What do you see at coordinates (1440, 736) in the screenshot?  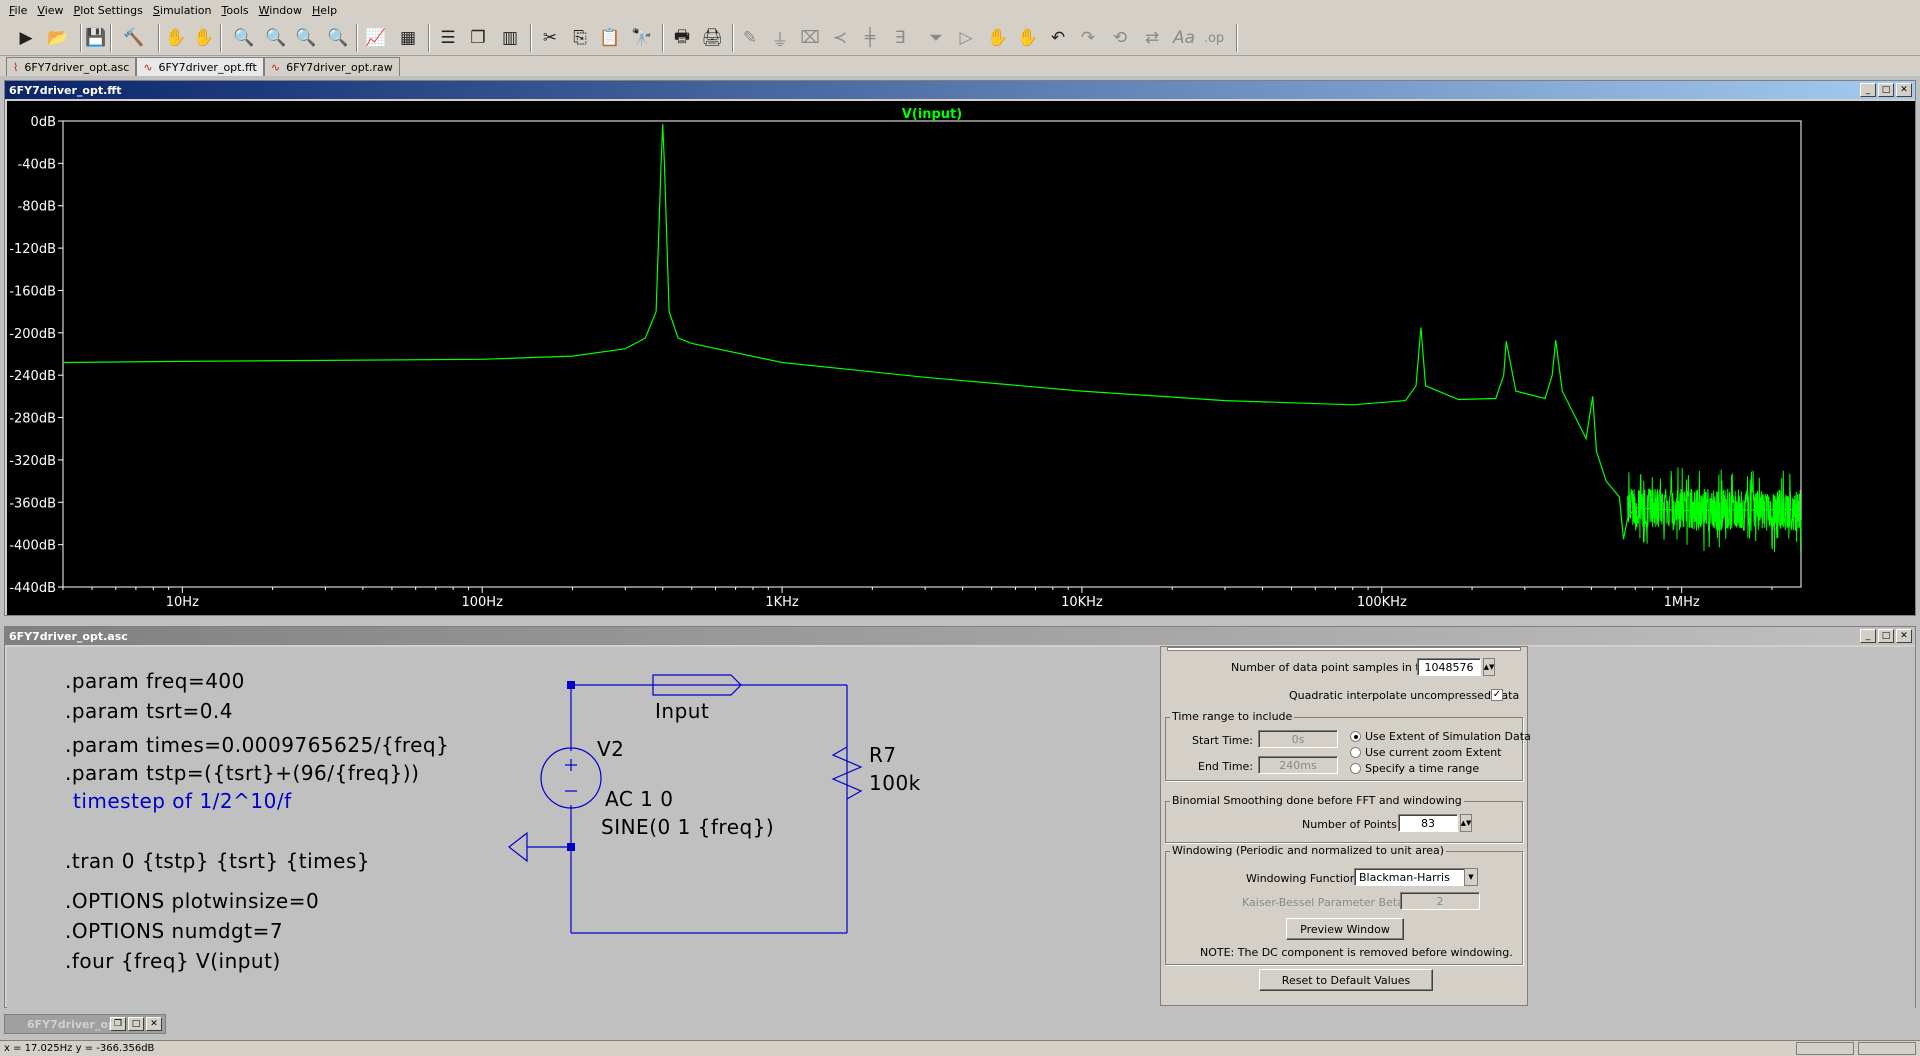 I see `radio-use-extent: Use Extent of Simulation Data` at bounding box center [1440, 736].